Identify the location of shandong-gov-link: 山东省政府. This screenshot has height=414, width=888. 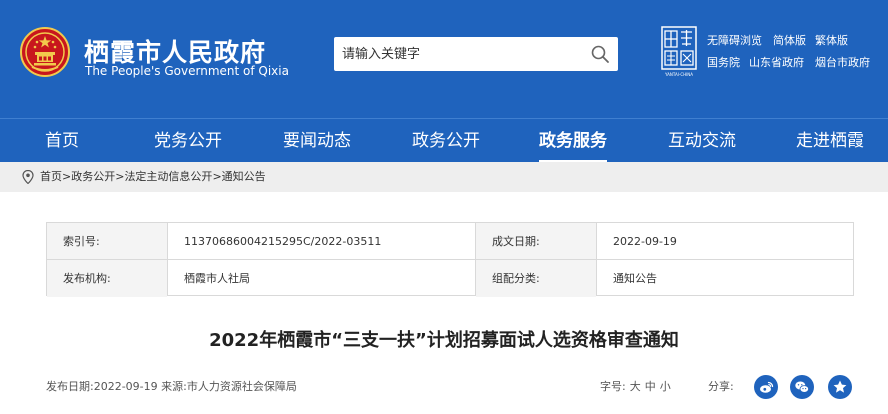
(776, 62).